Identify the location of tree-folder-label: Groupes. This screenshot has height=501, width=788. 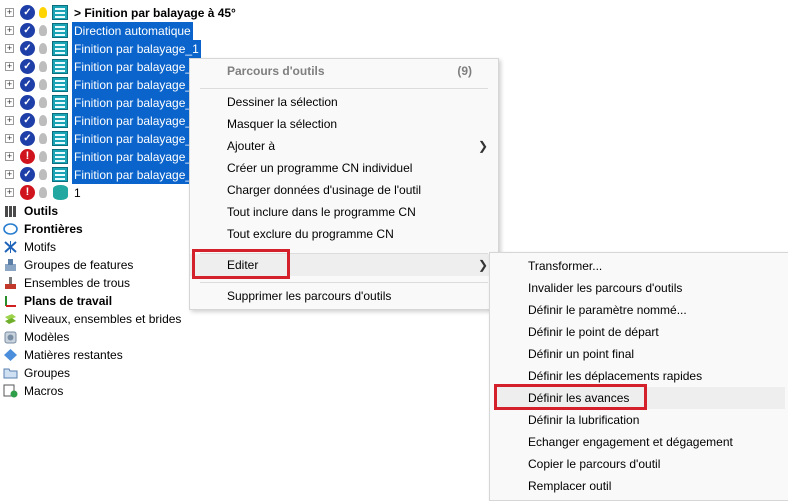
(47, 373).